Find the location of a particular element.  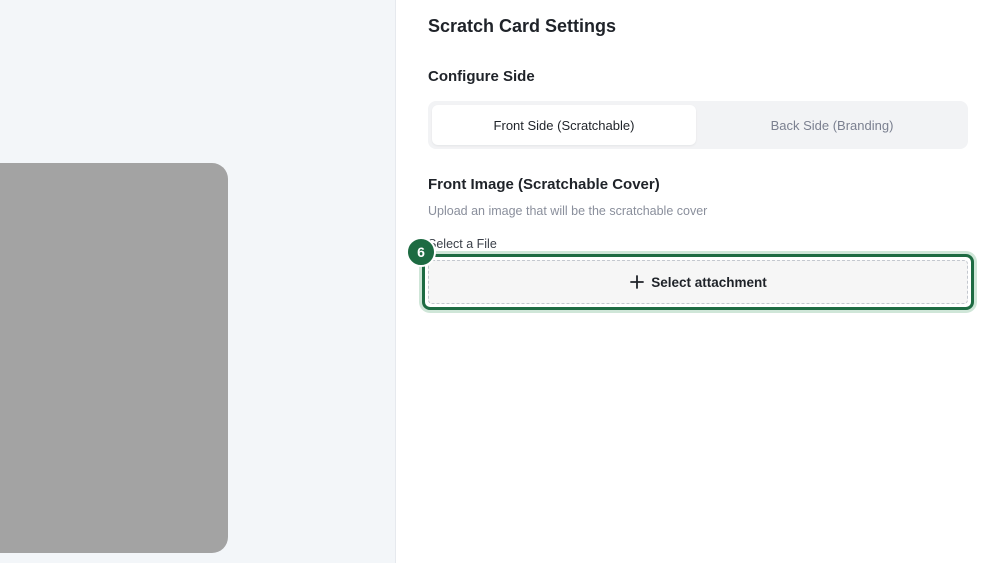

attachment-dropzone: Select attachment is located at coordinates (698, 282).